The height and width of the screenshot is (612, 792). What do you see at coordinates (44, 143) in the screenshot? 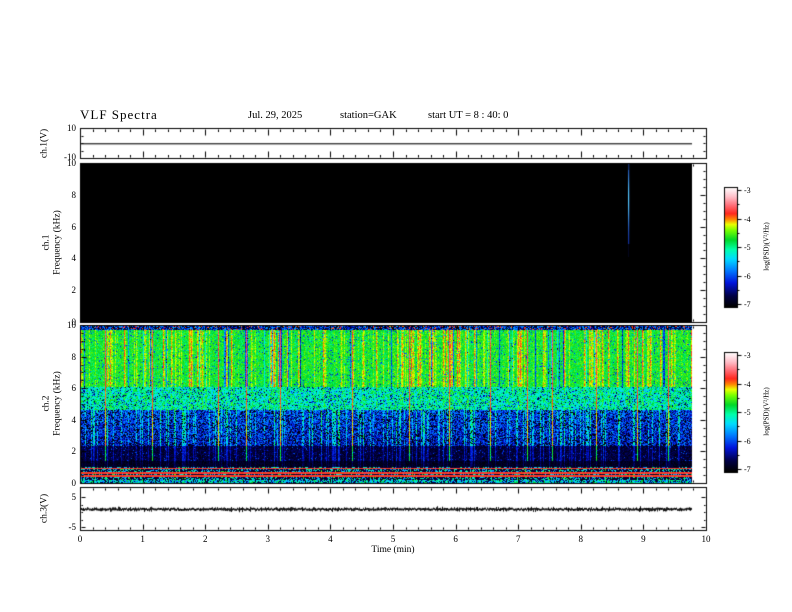
I see `ch1-voltage-ylabel: ch.1(V)` at bounding box center [44, 143].